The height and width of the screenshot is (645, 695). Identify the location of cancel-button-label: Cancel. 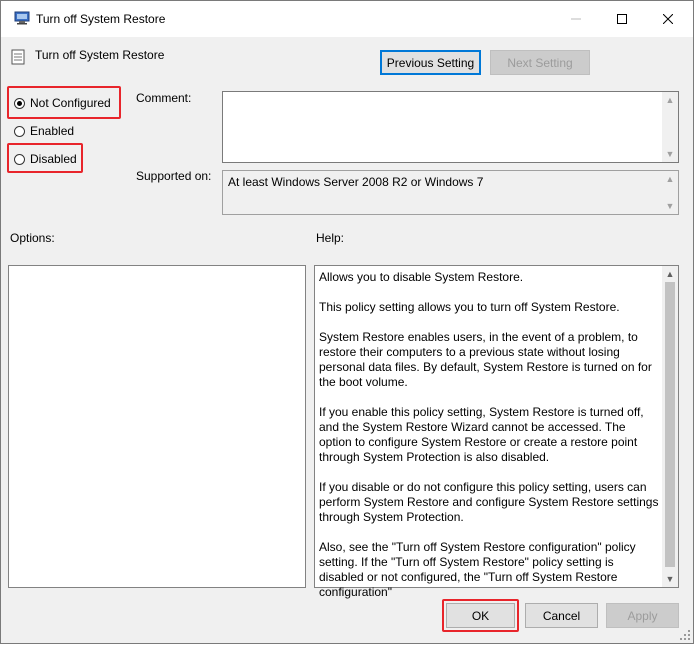
(561, 615).